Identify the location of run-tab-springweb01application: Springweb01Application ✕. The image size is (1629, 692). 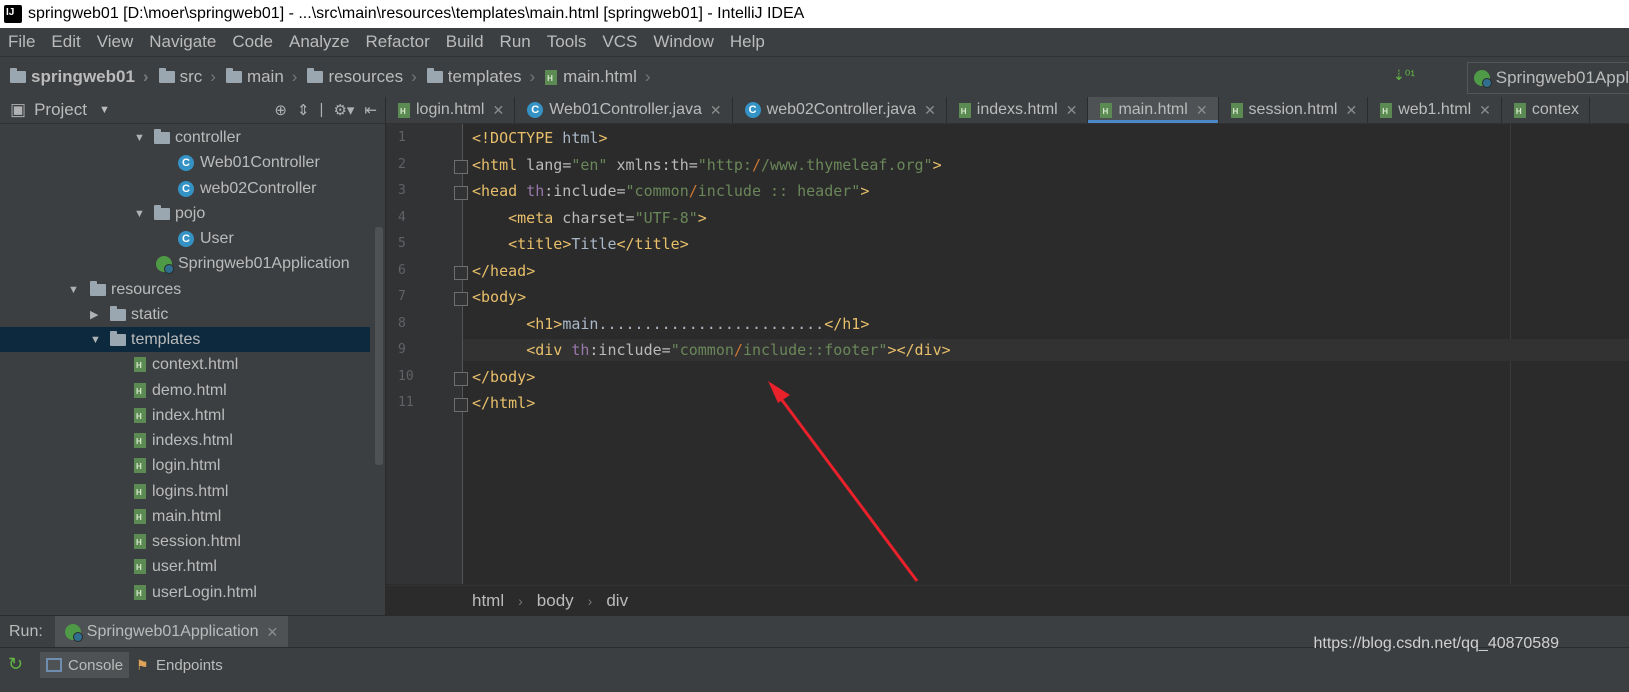
(171, 632).